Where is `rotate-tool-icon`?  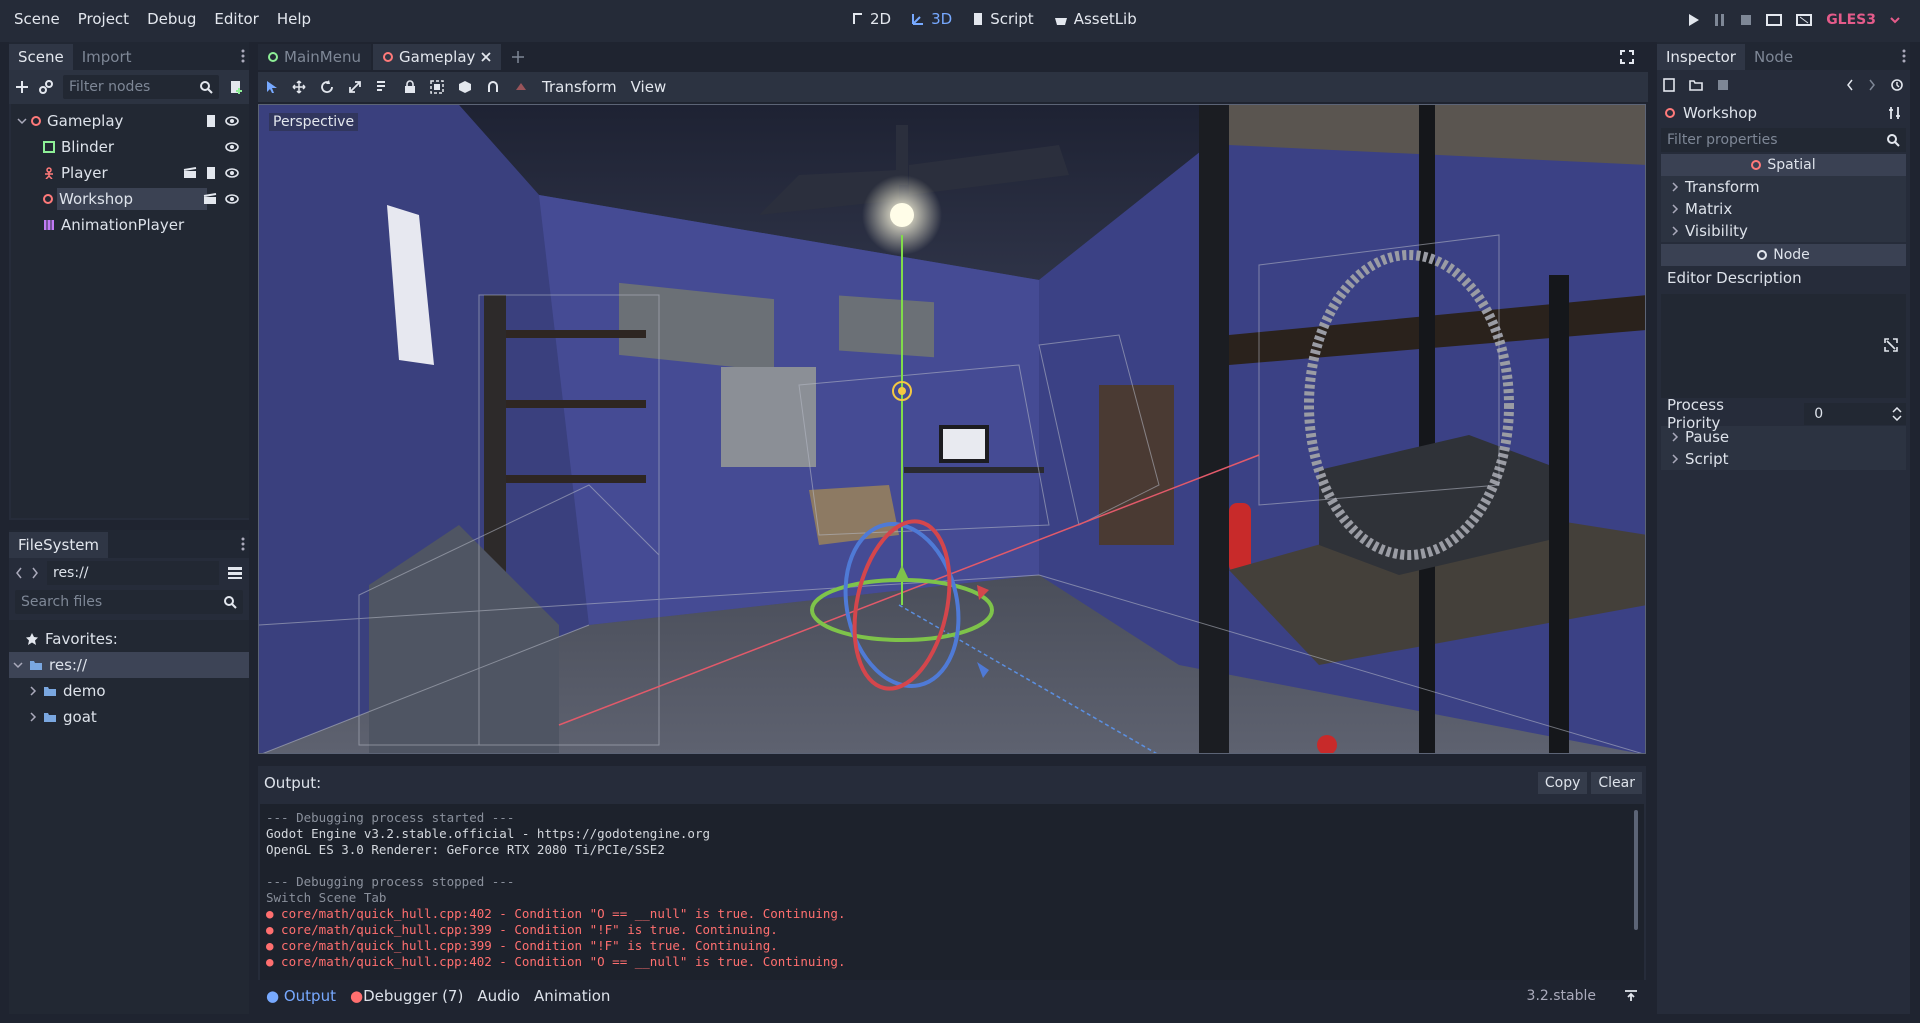
rotate-tool-icon is located at coordinates (327, 87).